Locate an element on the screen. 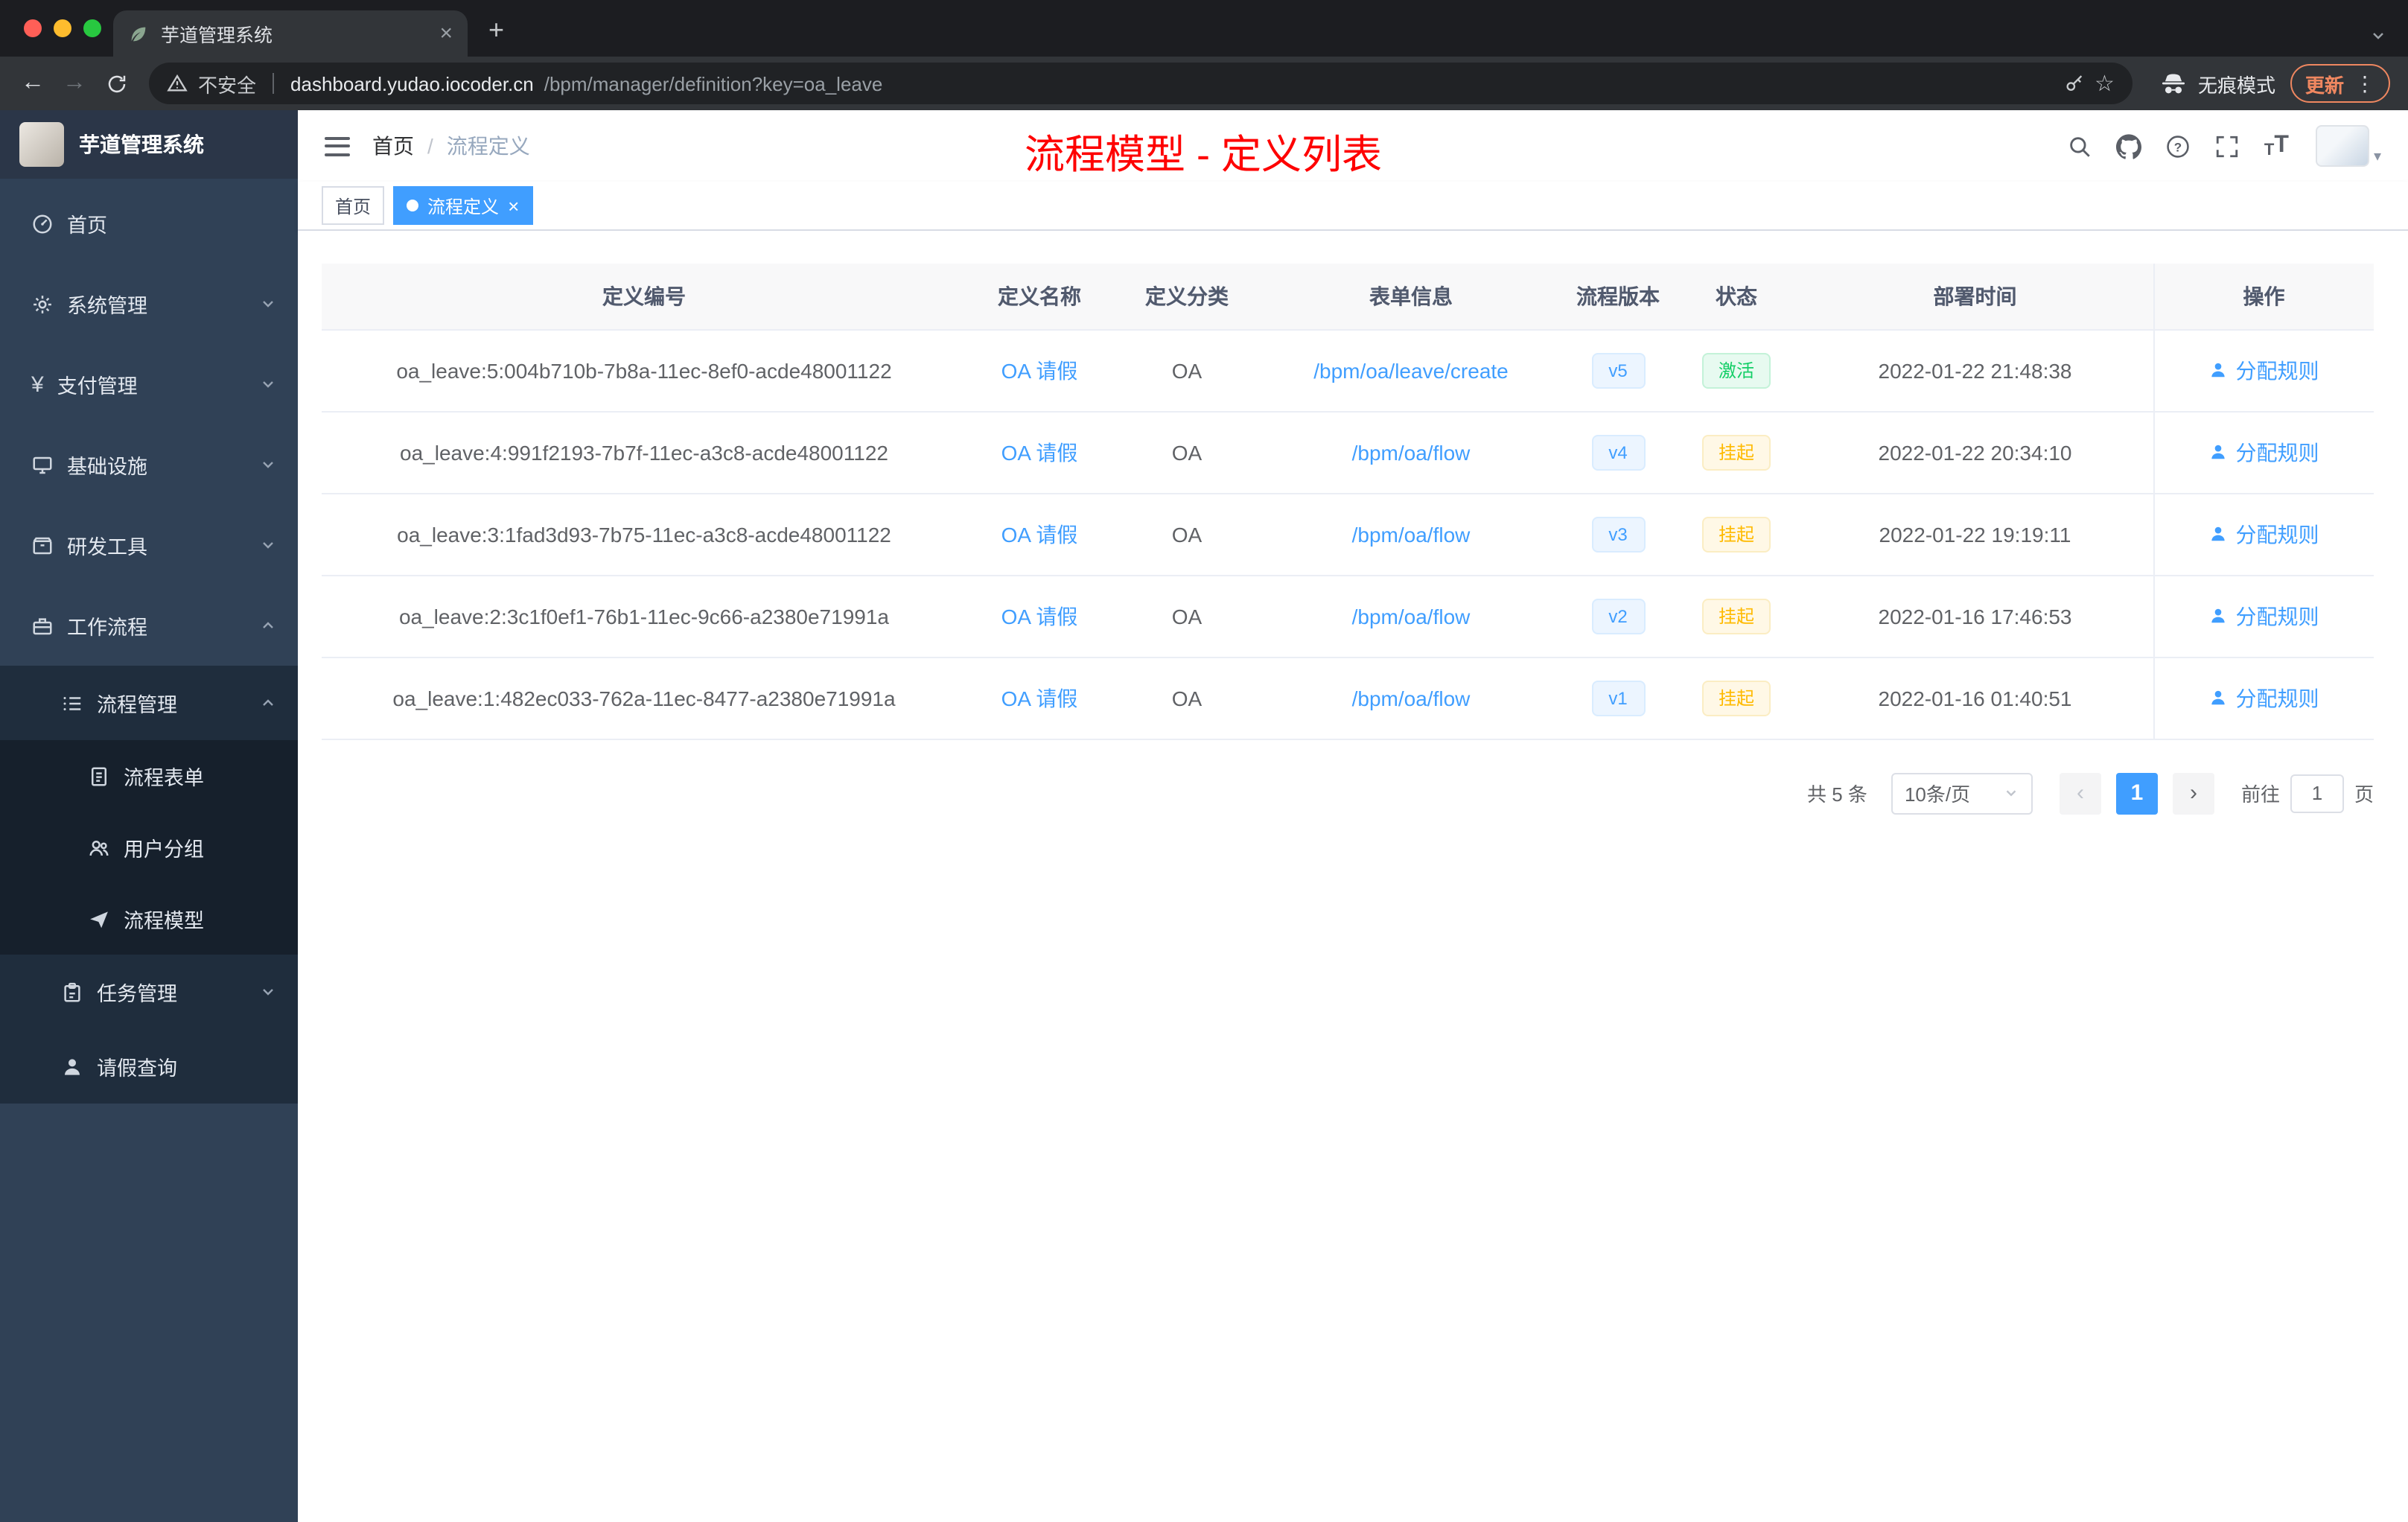 The width and height of the screenshot is (2408, 1522). tab-search-chevron-icon is located at coordinates (2378, 36).